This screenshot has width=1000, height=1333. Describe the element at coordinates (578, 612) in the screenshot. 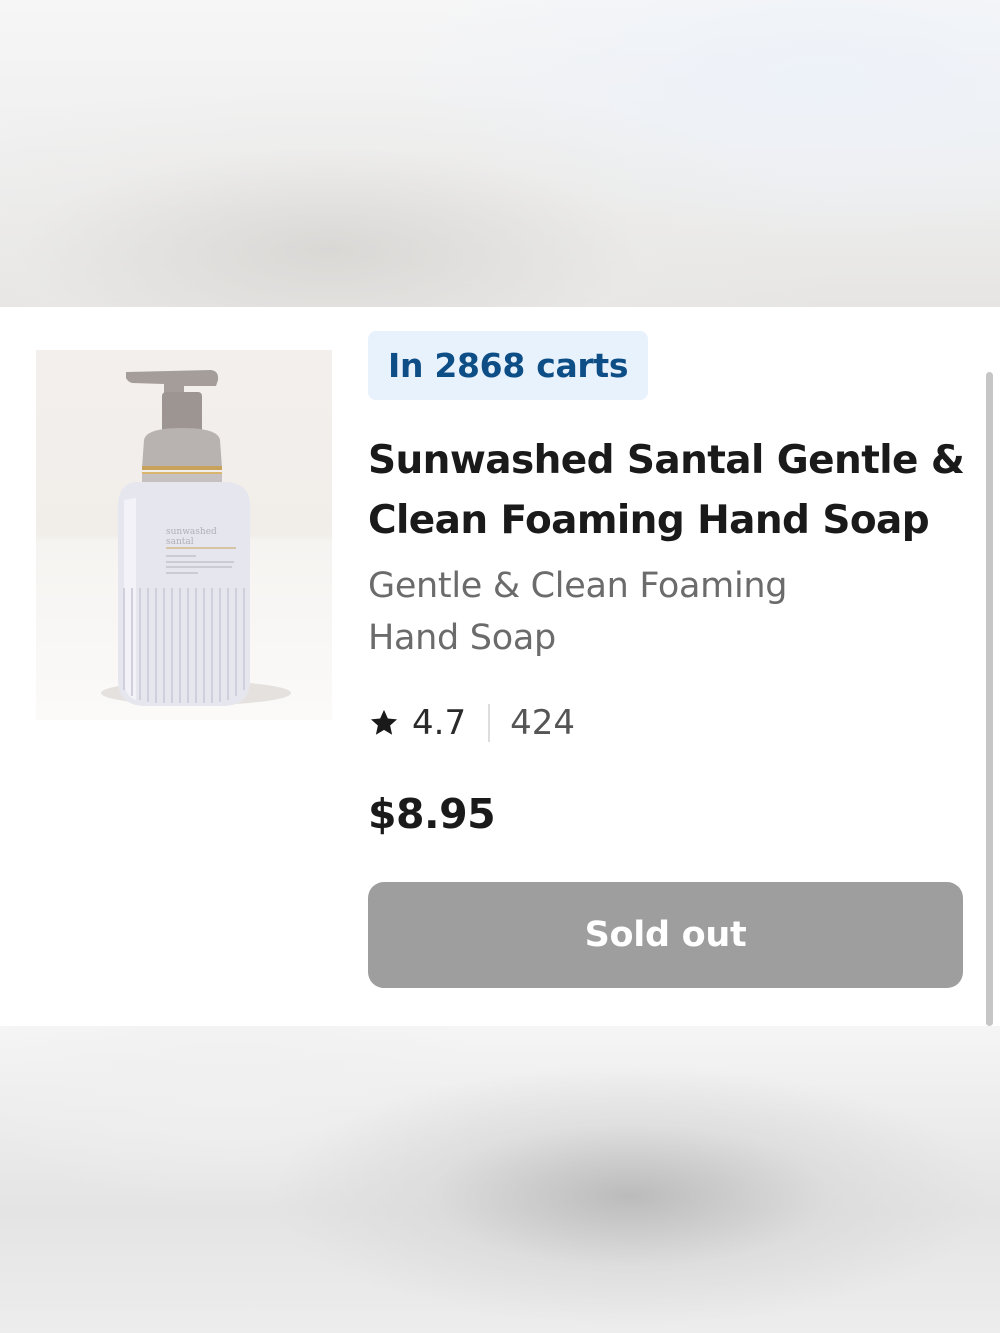

I see `product-subtitle: Gentle & Clean Foaming Hand Soap` at that location.